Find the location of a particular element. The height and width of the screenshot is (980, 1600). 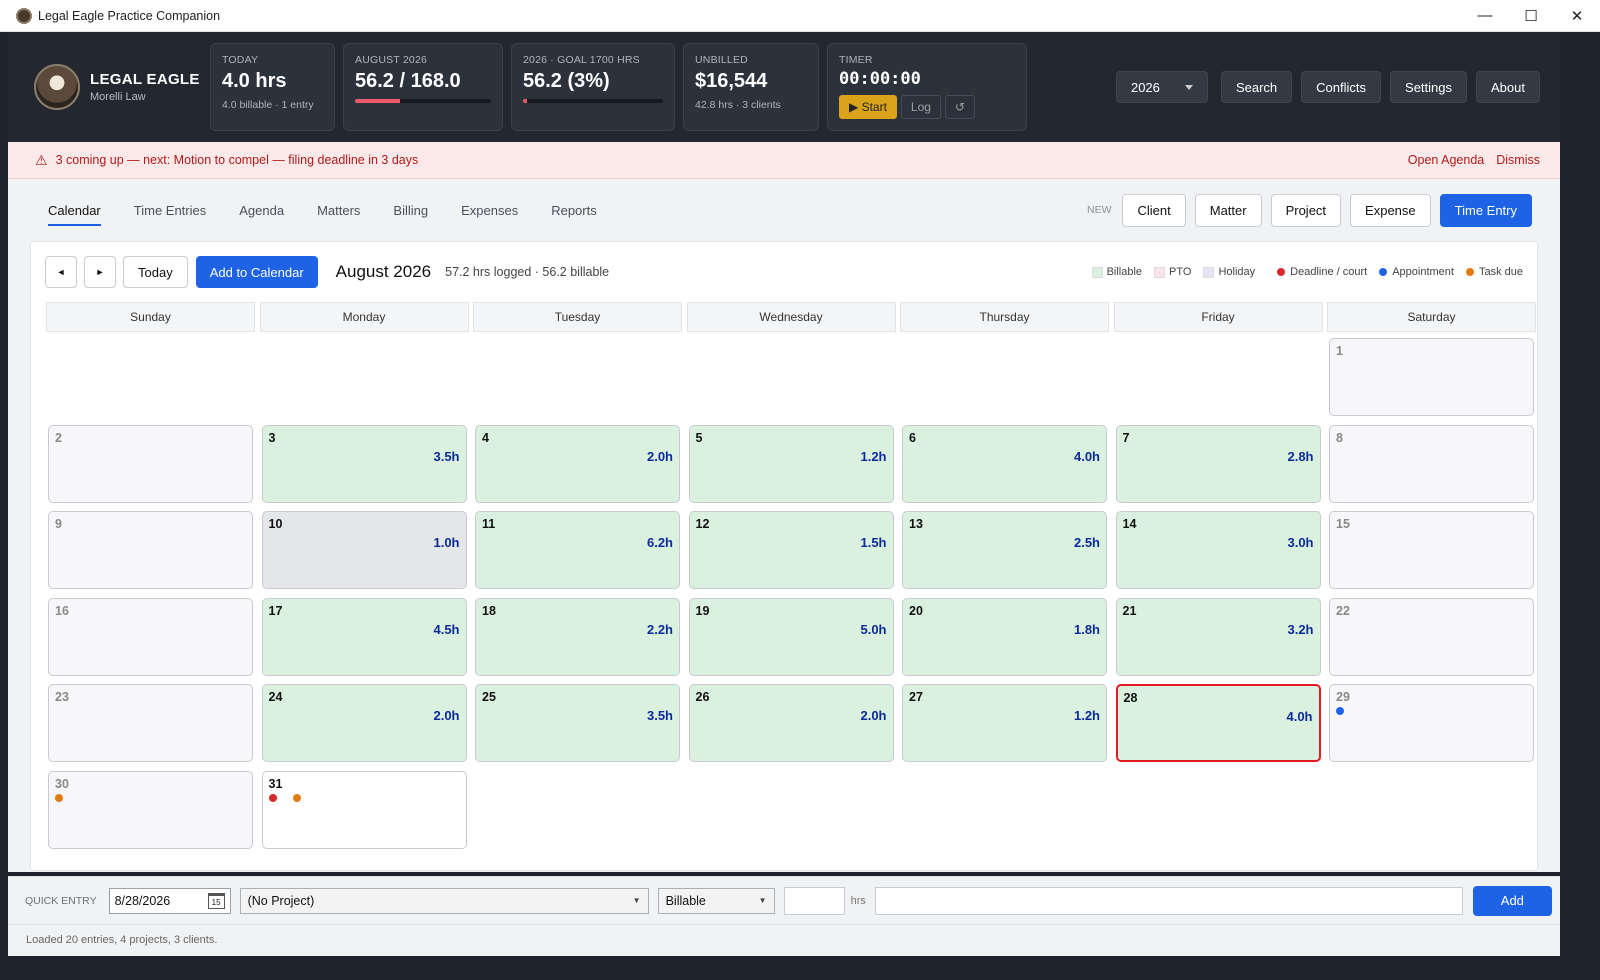

day-number: 25 is located at coordinates (489, 697).